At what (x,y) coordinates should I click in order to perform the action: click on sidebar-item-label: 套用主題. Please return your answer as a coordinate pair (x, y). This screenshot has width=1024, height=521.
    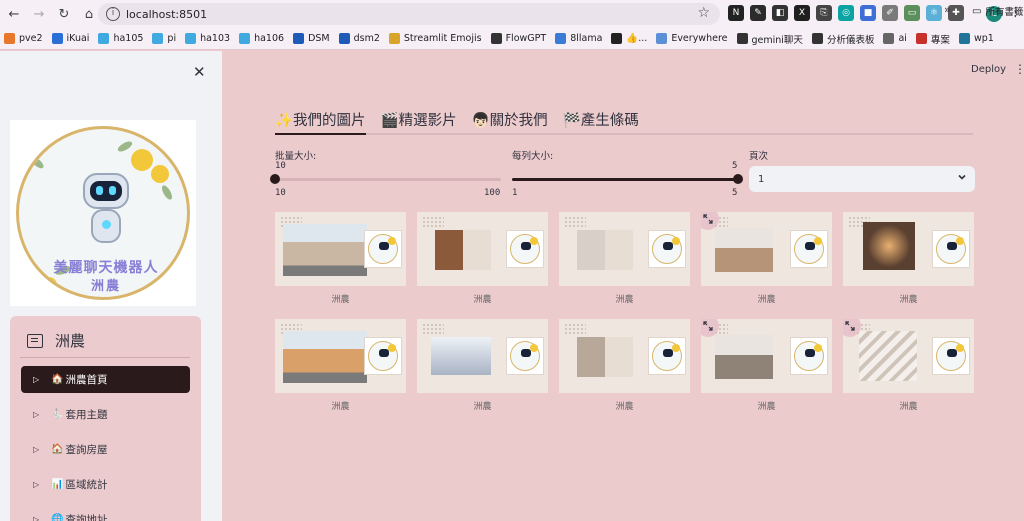
    Looking at the image, I should click on (86, 415).